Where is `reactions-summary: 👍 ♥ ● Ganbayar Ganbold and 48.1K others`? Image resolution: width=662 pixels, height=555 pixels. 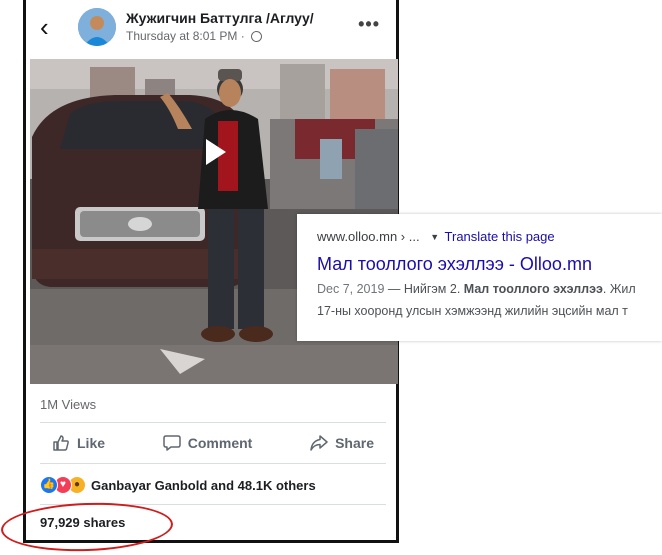 reactions-summary: 👍 ♥ ● Ganbayar Ganbold and 48.1K others is located at coordinates (178, 485).